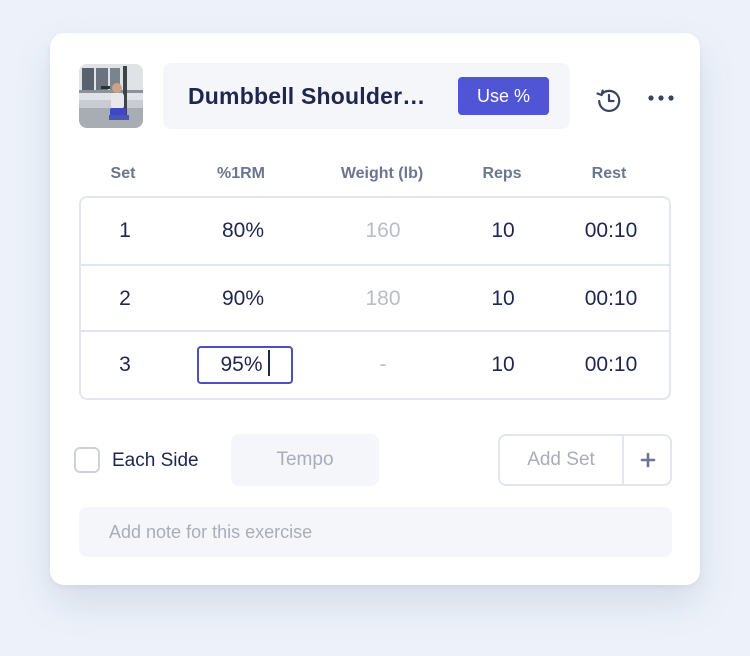  I want to click on more-icon, so click(661, 98).